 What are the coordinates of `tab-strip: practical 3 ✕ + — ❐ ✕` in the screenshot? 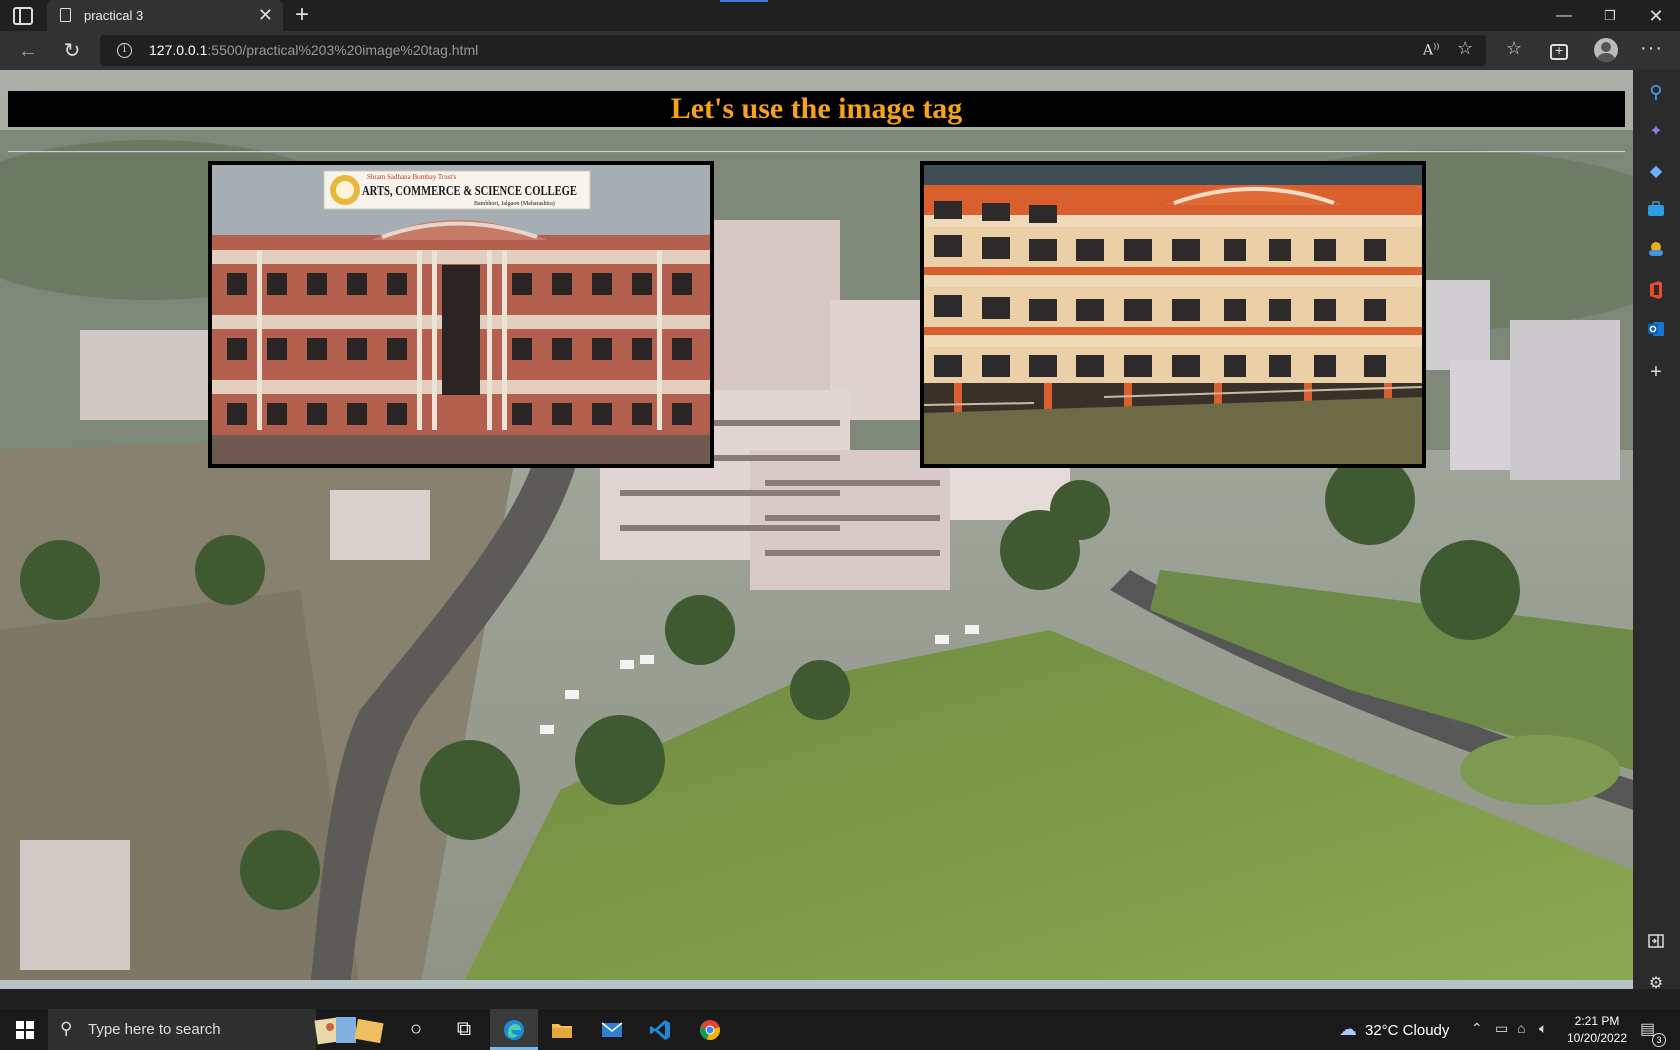 It's located at (840, 15).